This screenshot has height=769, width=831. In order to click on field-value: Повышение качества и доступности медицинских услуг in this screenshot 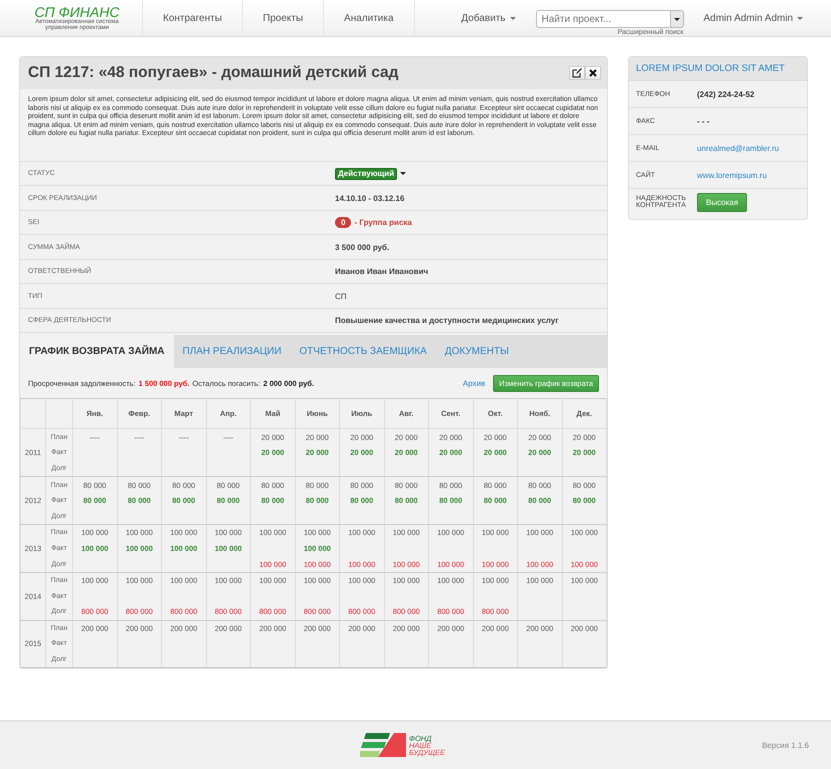, I will do `click(447, 321)`.